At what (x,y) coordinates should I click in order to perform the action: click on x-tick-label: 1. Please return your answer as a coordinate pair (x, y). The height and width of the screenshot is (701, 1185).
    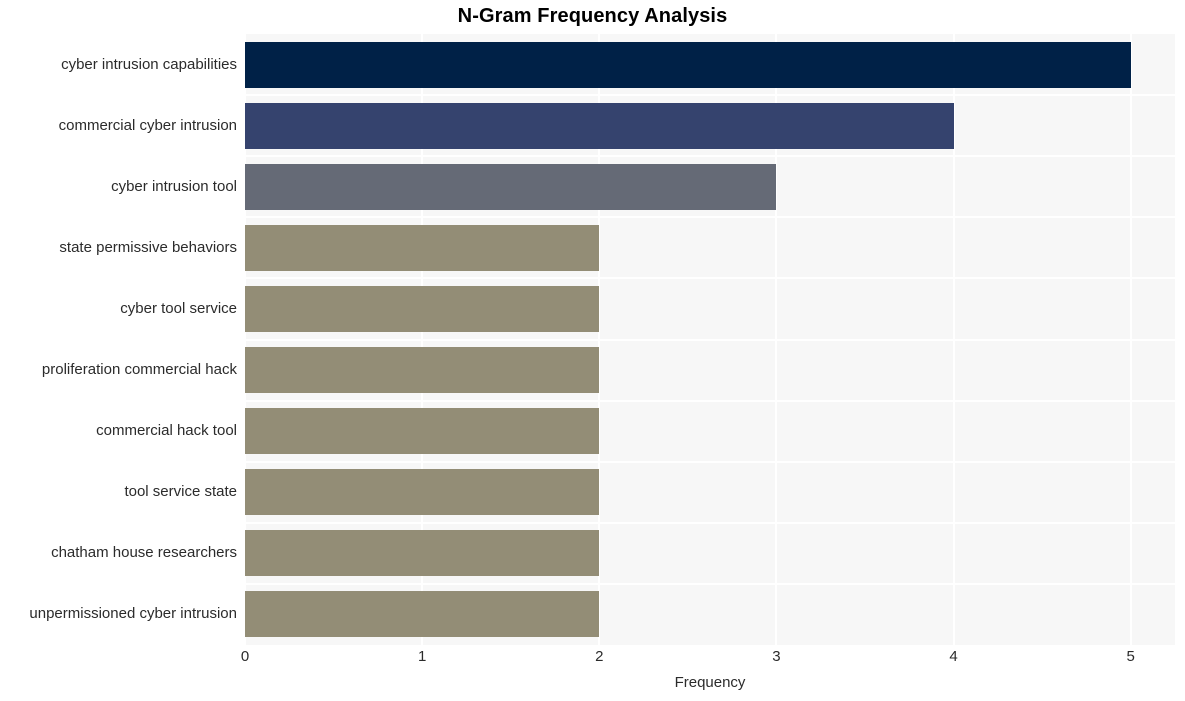
    Looking at the image, I should click on (422, 656).